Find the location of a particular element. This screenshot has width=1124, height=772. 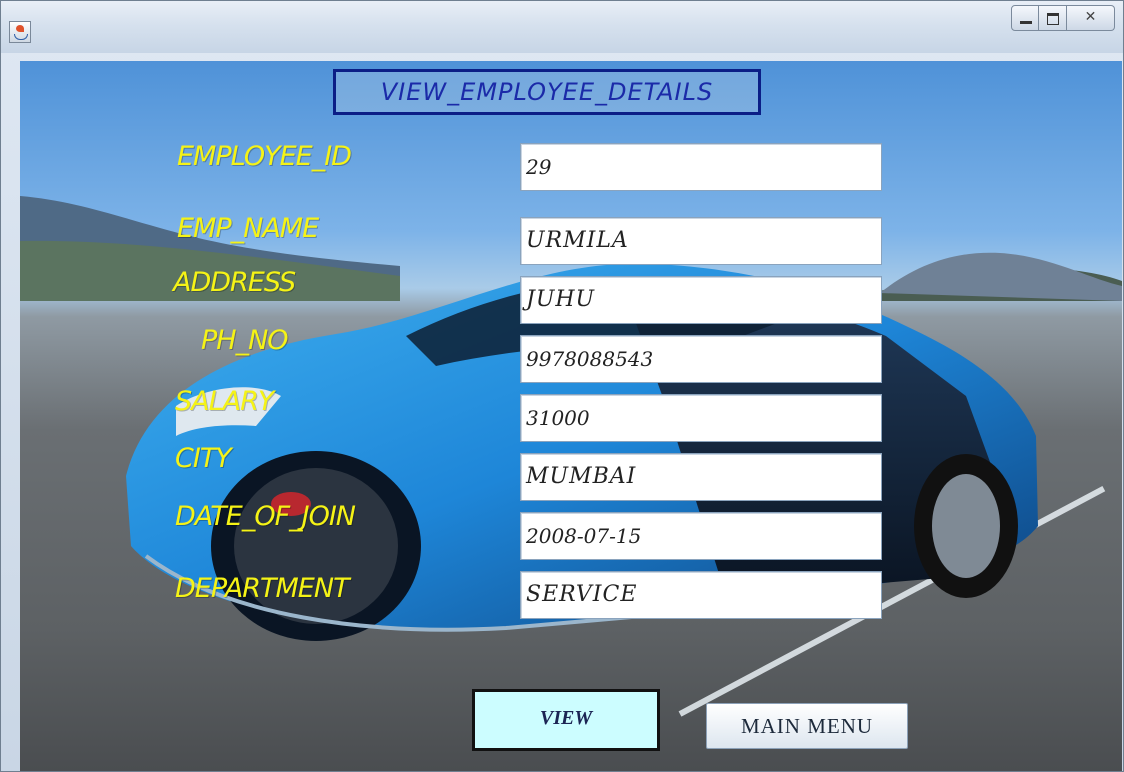

ph-no-field: 9978088543 is located at coordinates (701, 359).